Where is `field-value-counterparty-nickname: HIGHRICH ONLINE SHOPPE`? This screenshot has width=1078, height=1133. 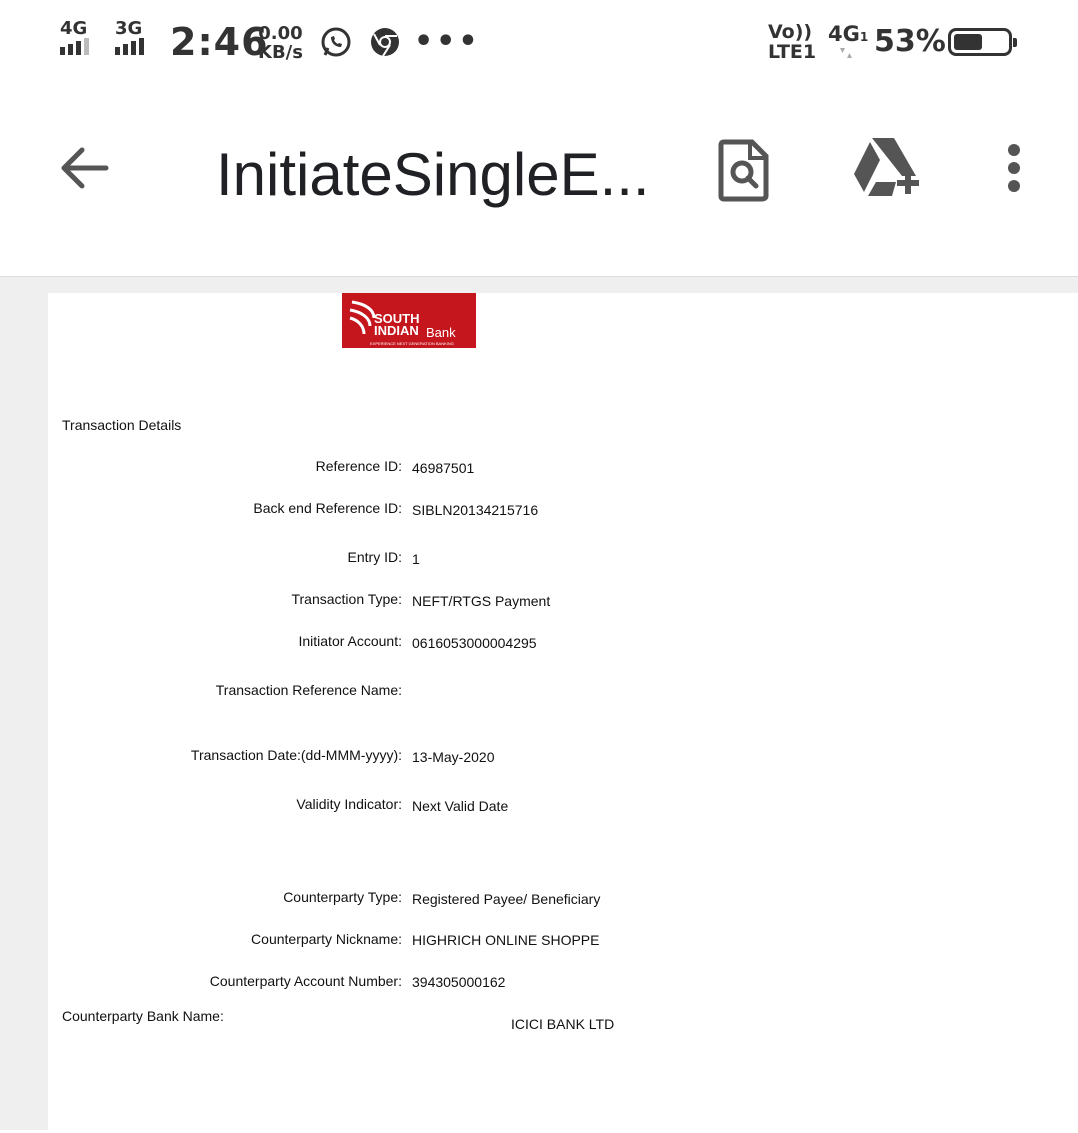 field-value-counterparty-nickname: HIGHRICH ONLINE SHOPPE is located at coordinates (506, 940).